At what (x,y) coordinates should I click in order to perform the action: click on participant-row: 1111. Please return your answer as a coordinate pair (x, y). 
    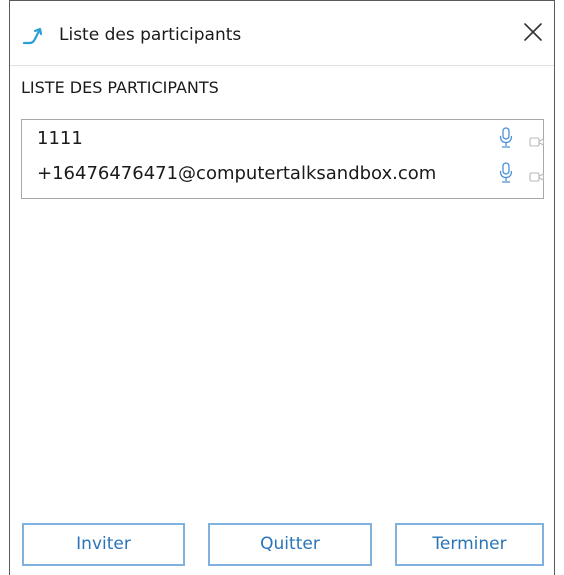
    Looking at the image, I should click on (283, 139).